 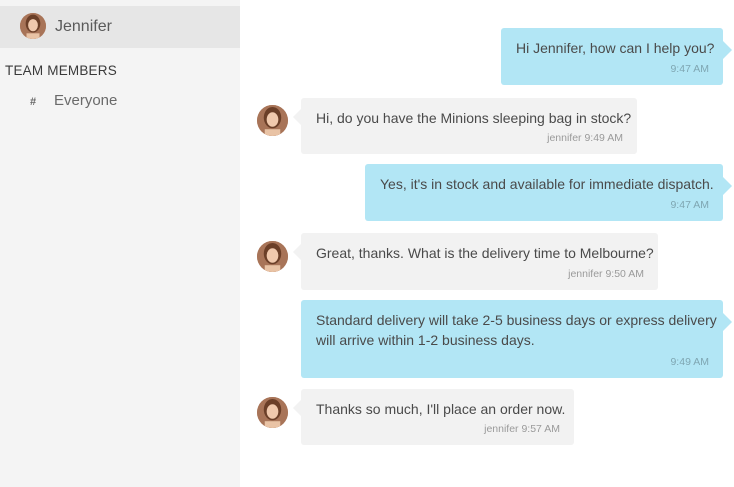 I want to click on message-timestamp: jennifer 9:57 AM, so click(x=522, y=429).